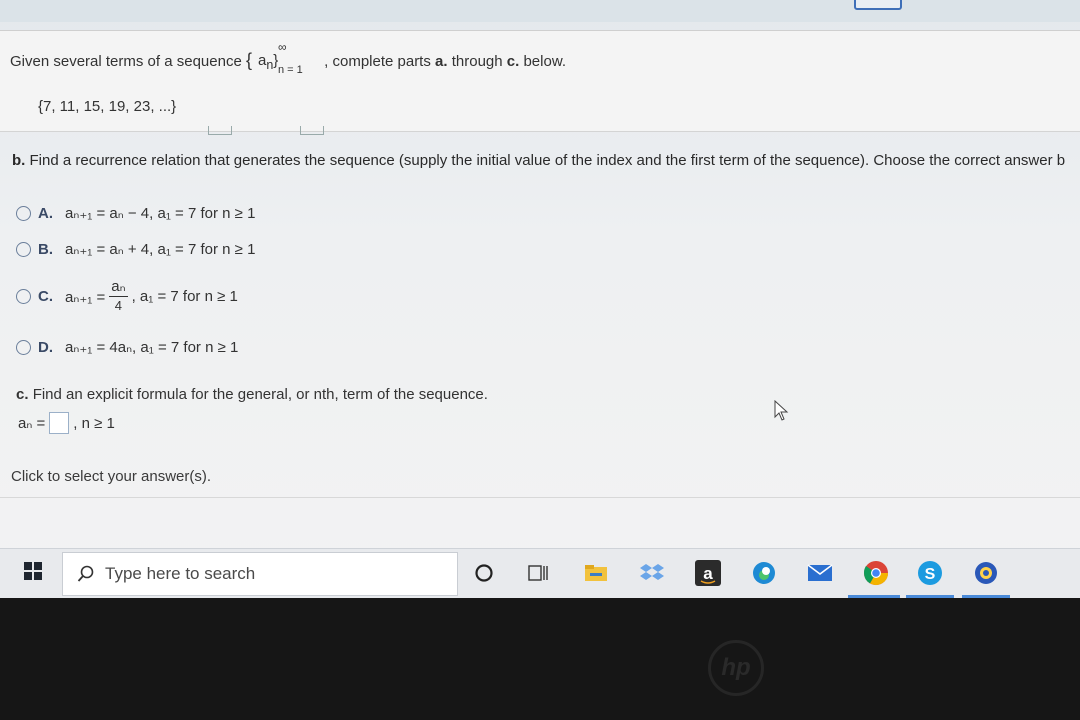  What do you see at coordinates (85, 297) in the screenshot?
I see `option-lhs: aₙ₊₁ =` at bounding box center [85, 297].